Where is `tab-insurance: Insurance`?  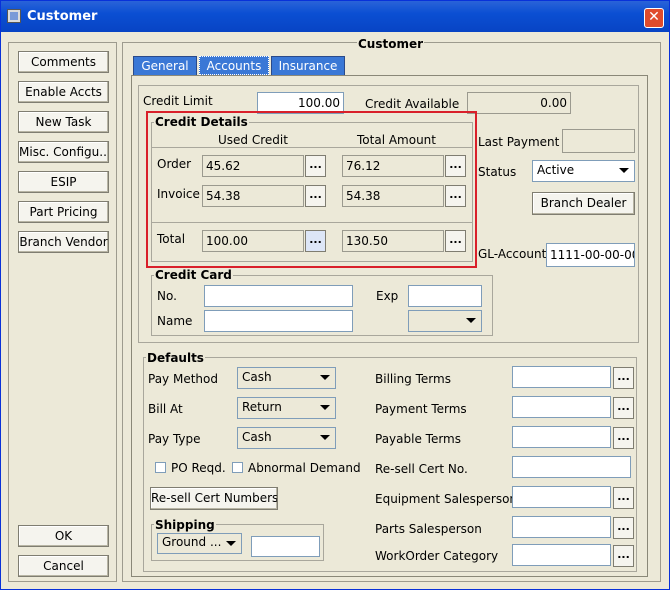
tab-insurance: Insurance is located at coordinates (308, 65).